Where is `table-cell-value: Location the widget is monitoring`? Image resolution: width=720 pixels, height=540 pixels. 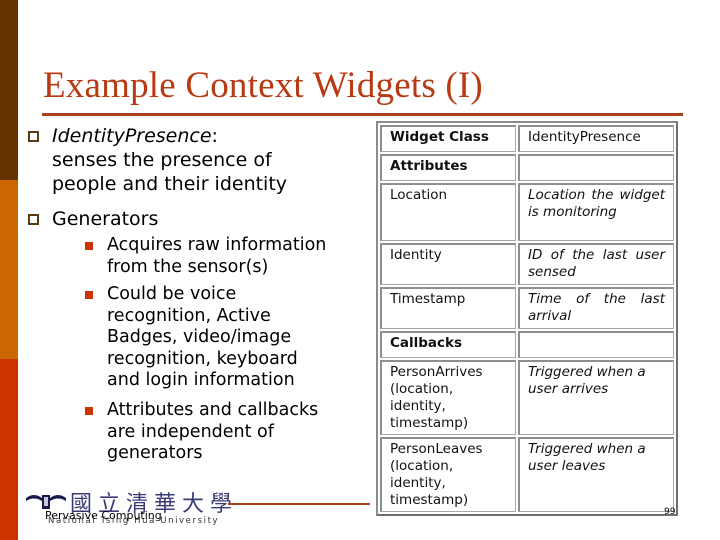 table-cell-value: Location the widget is monitoring is located at coordinates (595, 212).